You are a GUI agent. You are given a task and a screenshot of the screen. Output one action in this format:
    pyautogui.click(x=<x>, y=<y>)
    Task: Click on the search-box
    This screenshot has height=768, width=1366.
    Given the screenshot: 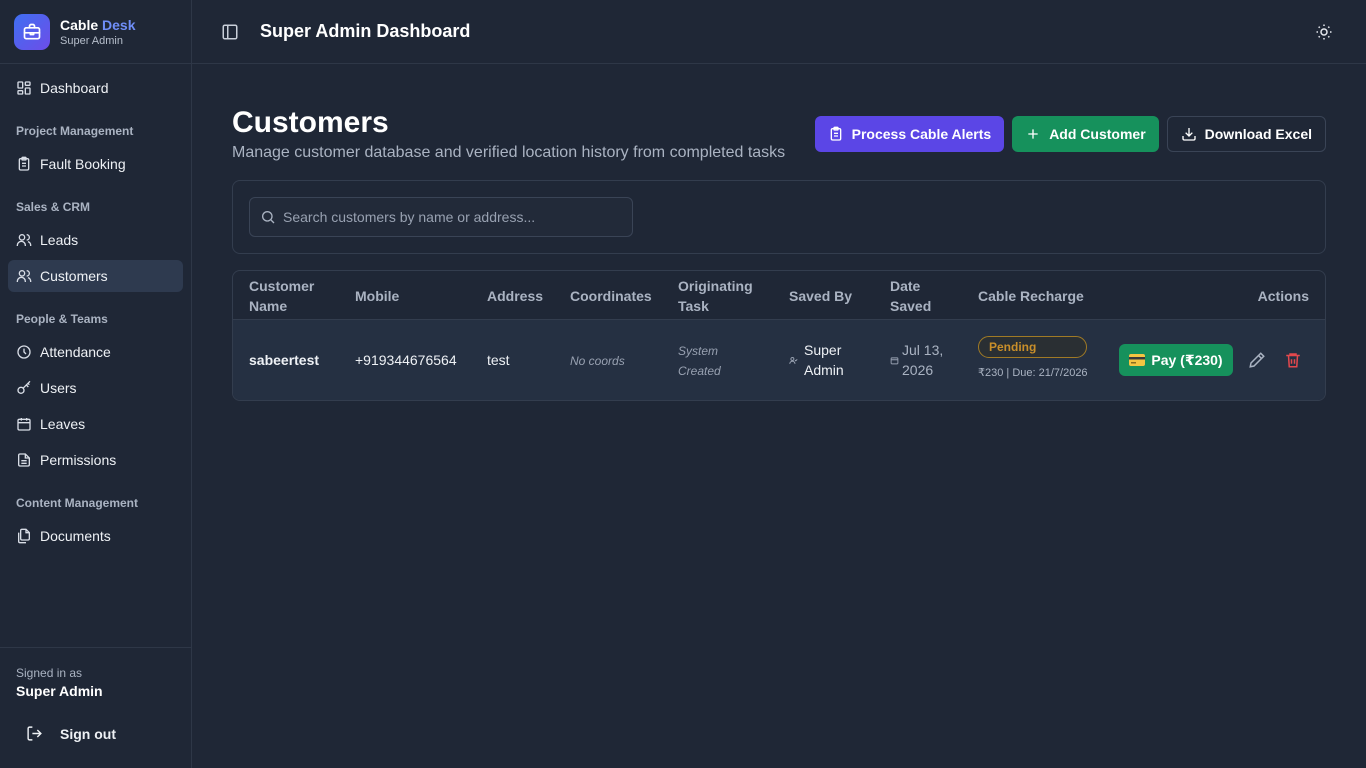 What is the action you would take?
    pyautogui.click(x=441, y=217)
    